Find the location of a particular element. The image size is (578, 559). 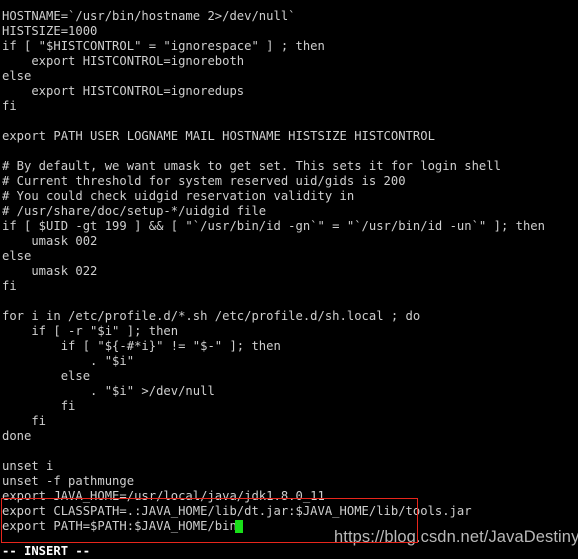

editor-line: export HISTCONTROL=ignoredups is located at coordinates (123, 91).